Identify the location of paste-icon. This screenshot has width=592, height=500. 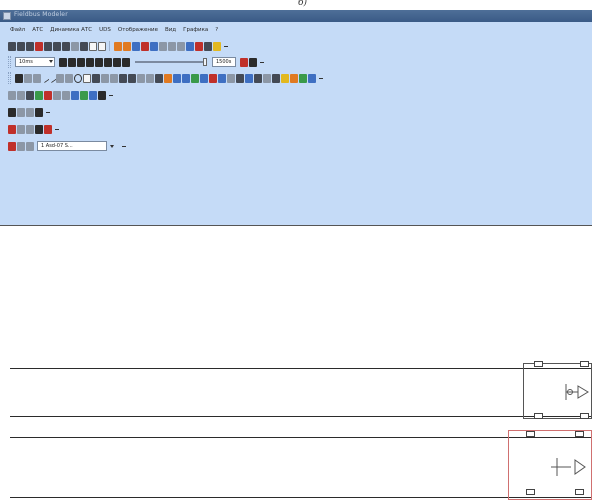
(66, 46).